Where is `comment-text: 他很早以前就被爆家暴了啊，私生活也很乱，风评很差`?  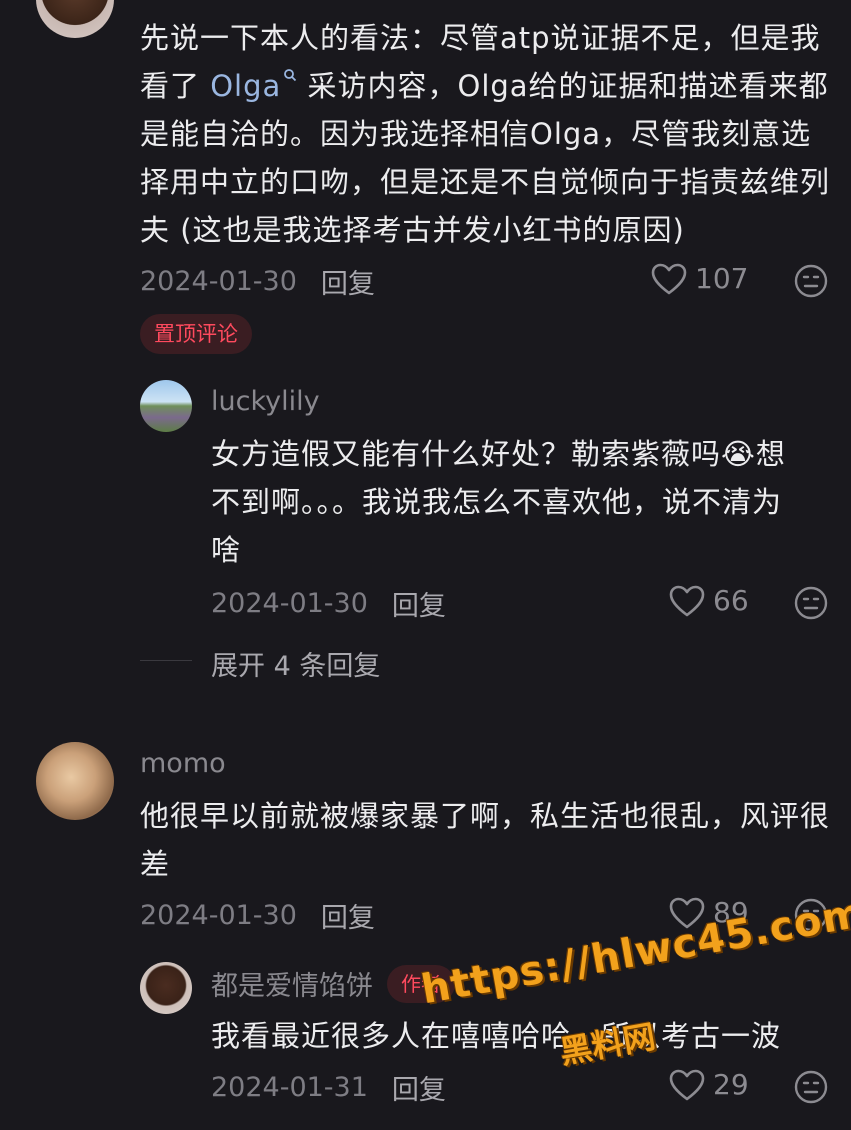 comment-text: 他很早以前就被爆家暴了啊，私生活也很乱，风评很差 is located at coordinates (485, 840).